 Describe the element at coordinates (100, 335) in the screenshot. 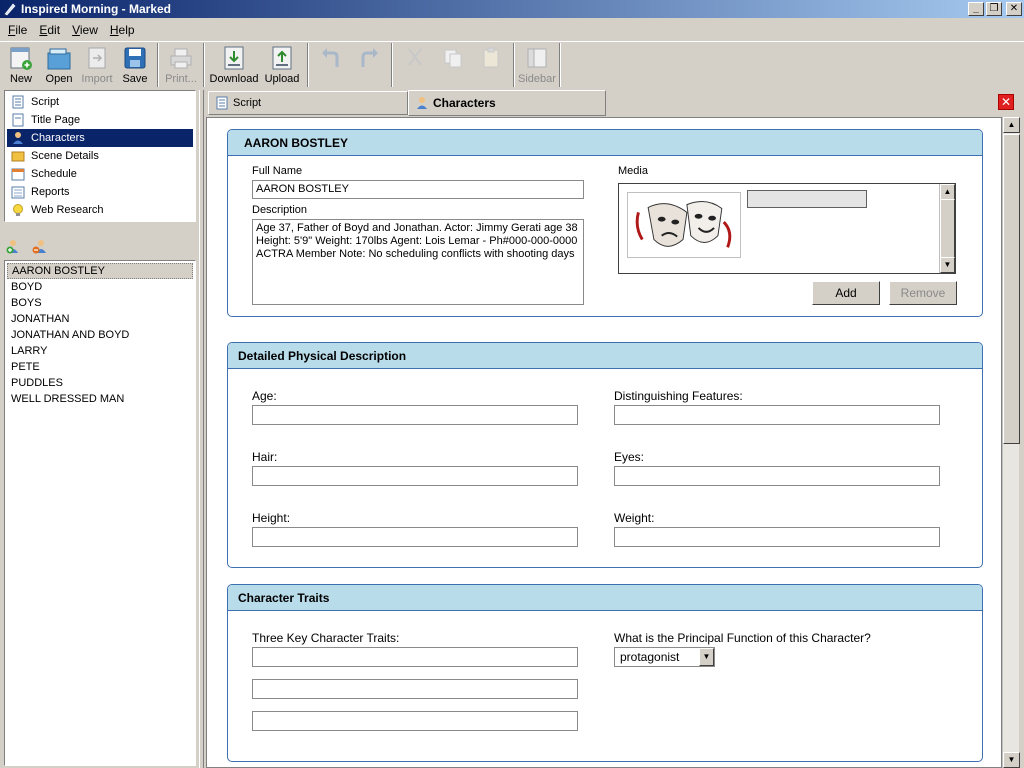

I see `character-list-item: JONATHAN AND BOYD` at that location.